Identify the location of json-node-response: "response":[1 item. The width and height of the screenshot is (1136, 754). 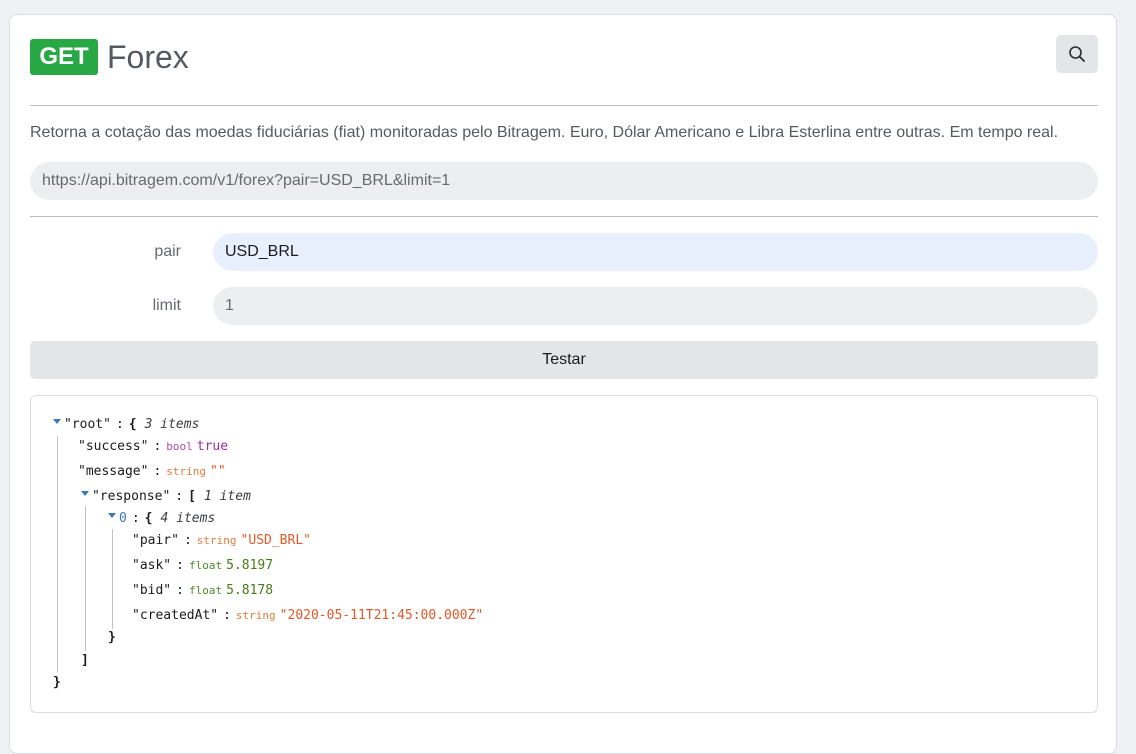
(166, 497).